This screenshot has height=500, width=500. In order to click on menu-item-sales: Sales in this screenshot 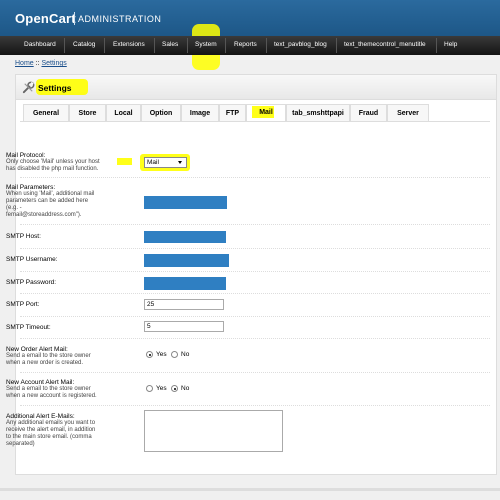, I will do `click(170, 44)`.